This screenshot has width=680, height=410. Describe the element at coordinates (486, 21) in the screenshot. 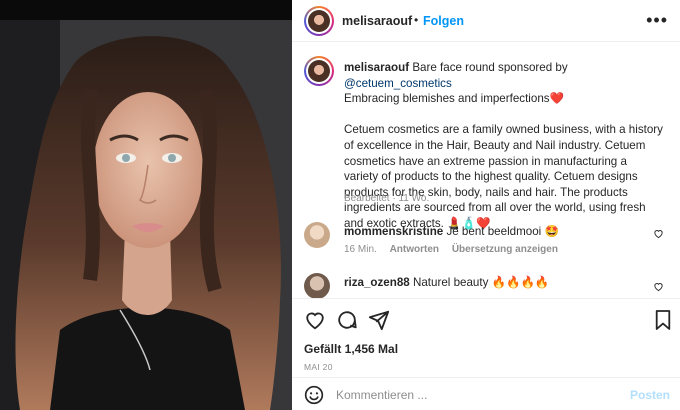

I see `post-header: melisaraouf • Folgen •••` at that location.